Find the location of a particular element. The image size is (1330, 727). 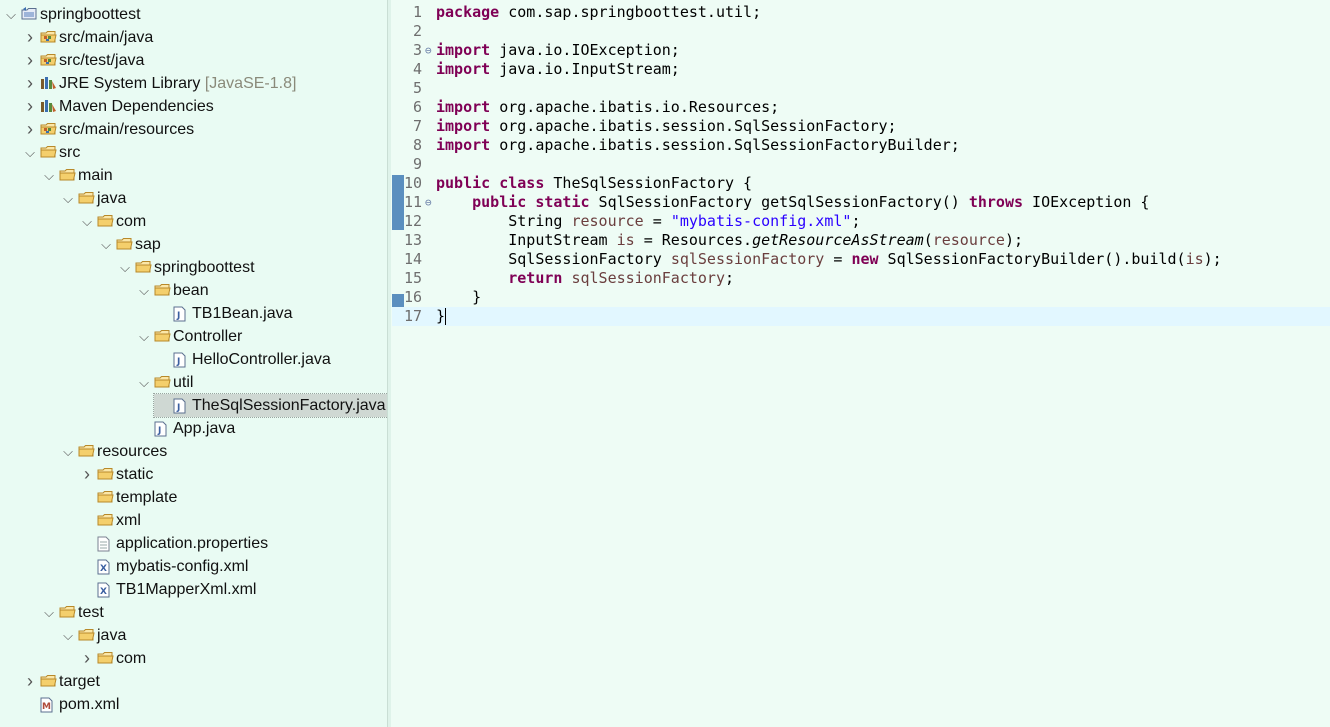

code-line: 1 package com.sap.springboottest.util; is located at coordinates (861, 12).